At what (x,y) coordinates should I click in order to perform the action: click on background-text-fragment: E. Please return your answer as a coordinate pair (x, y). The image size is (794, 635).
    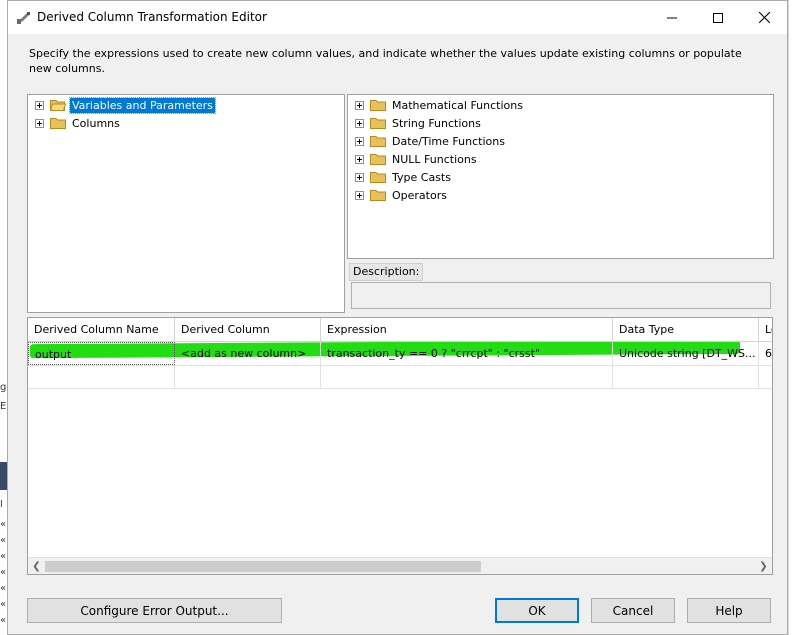
    Looking at the image, I should click on (3, 407).